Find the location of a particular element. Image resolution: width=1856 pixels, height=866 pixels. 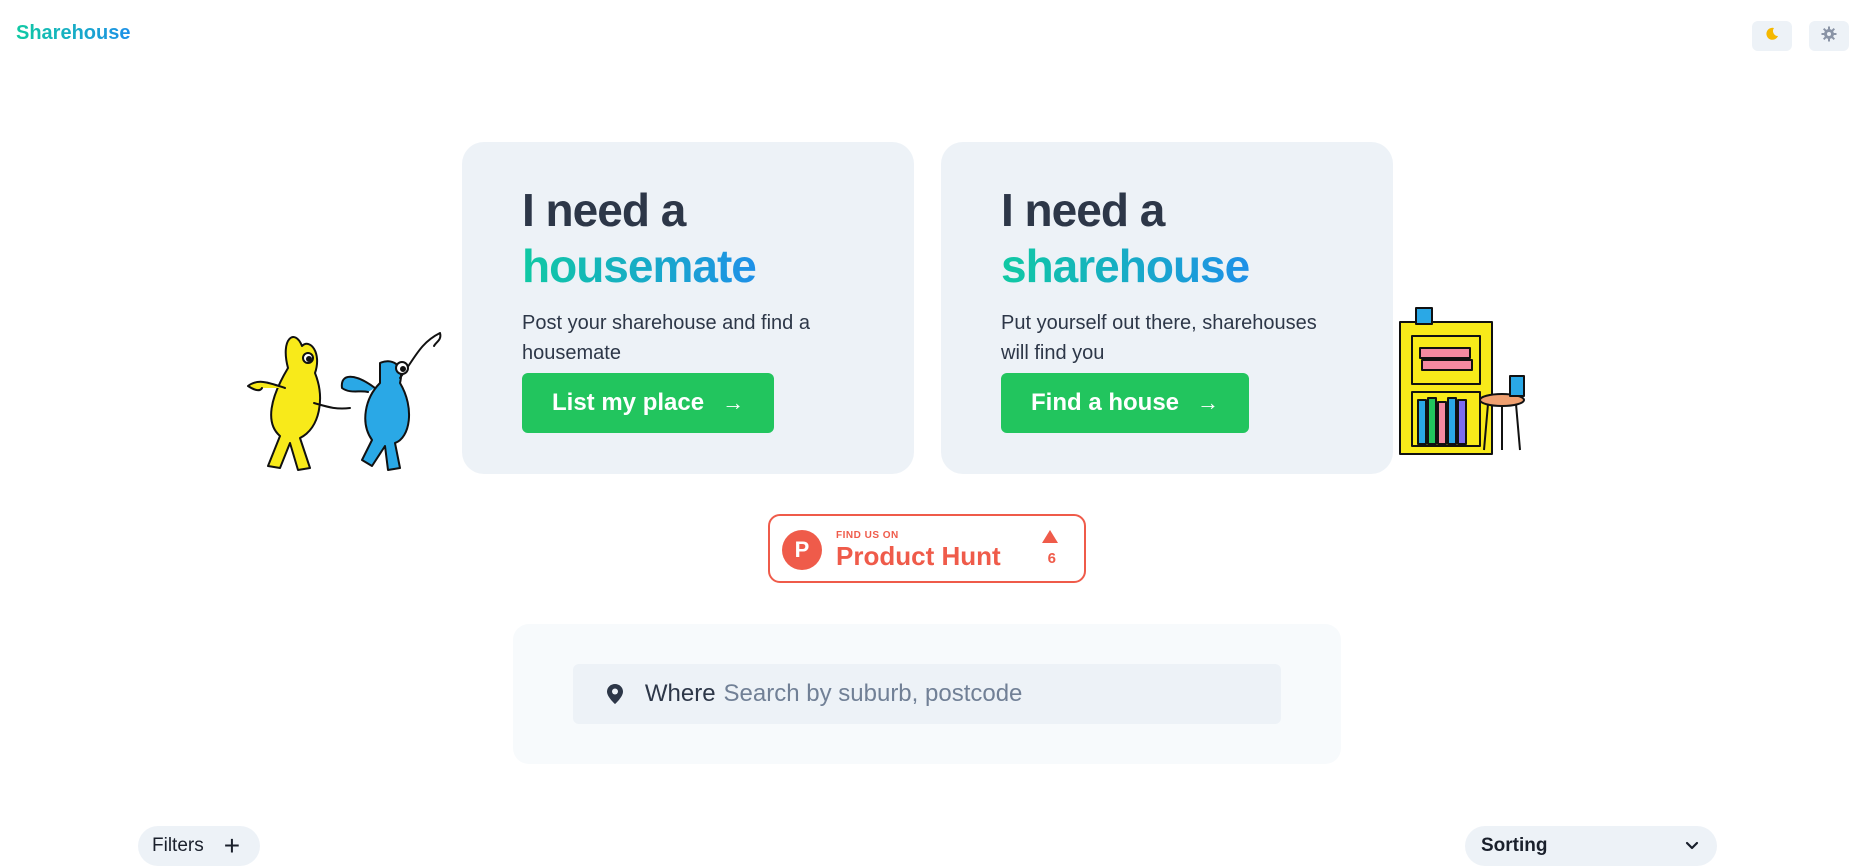

find-a-house-button: Find a house → is located at coordinates (1125, 403).